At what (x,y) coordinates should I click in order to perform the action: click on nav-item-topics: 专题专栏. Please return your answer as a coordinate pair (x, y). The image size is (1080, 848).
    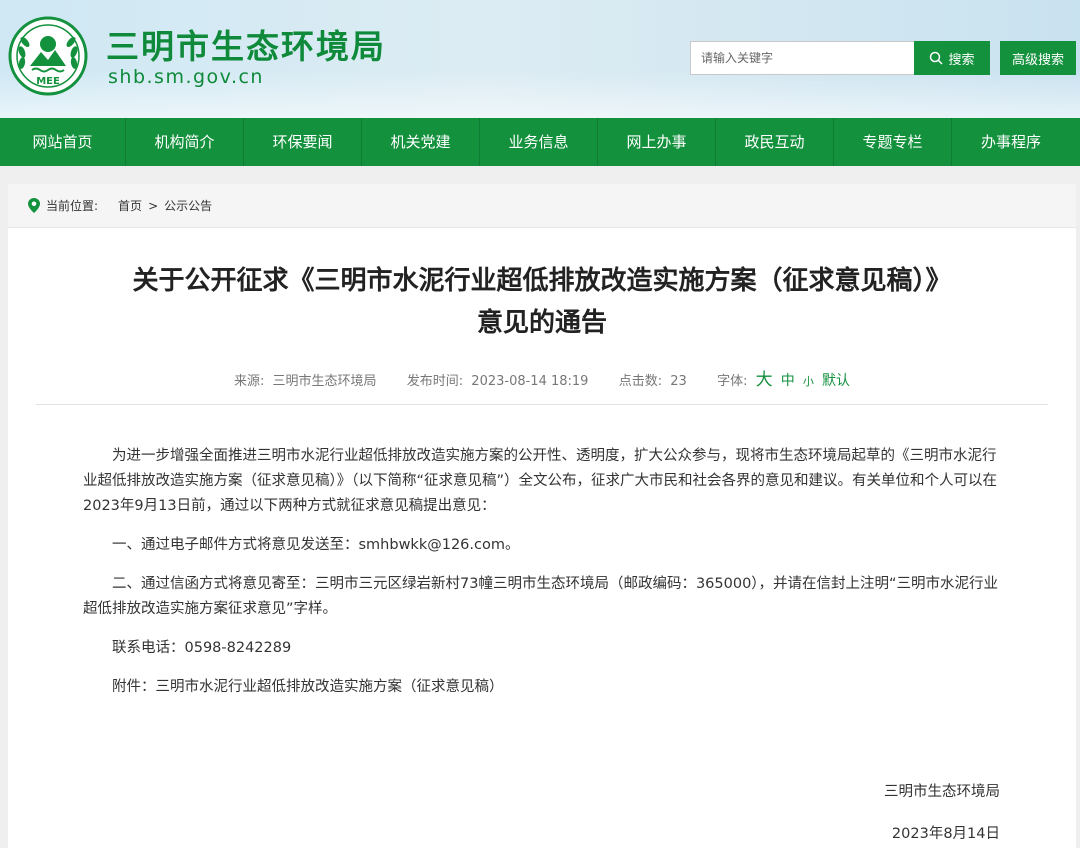
    Looking at the image, I should click on (893, 142).